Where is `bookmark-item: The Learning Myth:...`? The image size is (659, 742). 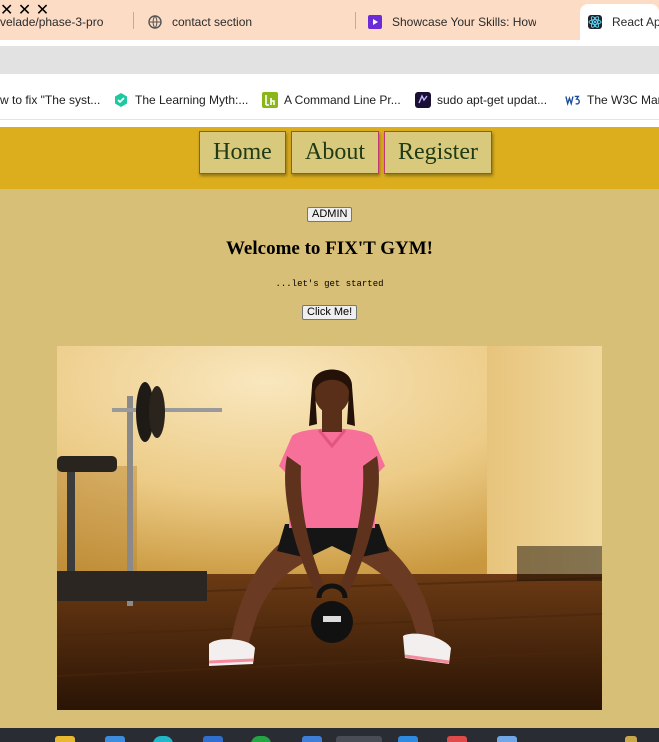
bookmark-item: The Learning Myth:... is located at coordinates (182, 100).